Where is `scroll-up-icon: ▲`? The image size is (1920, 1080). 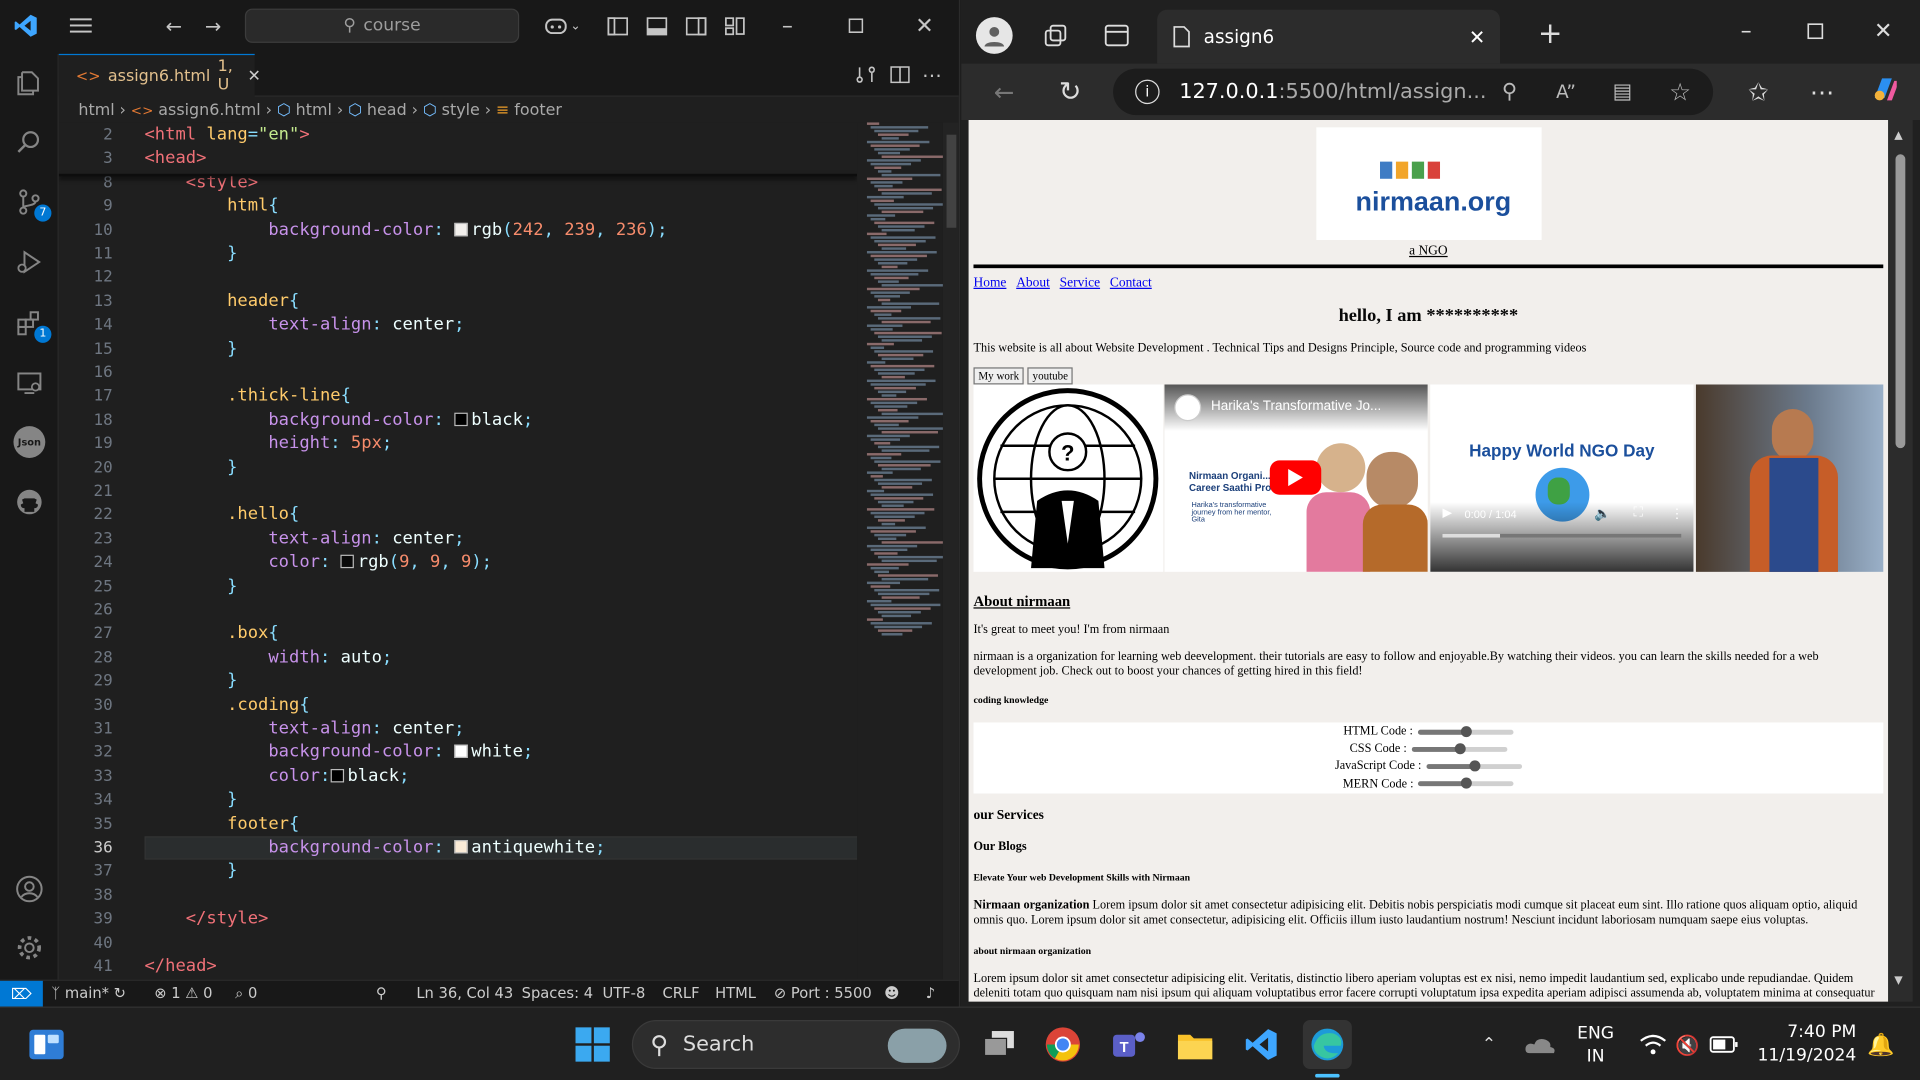
scroll-up-icon: ▲ is located at coordinates (1898, 136).